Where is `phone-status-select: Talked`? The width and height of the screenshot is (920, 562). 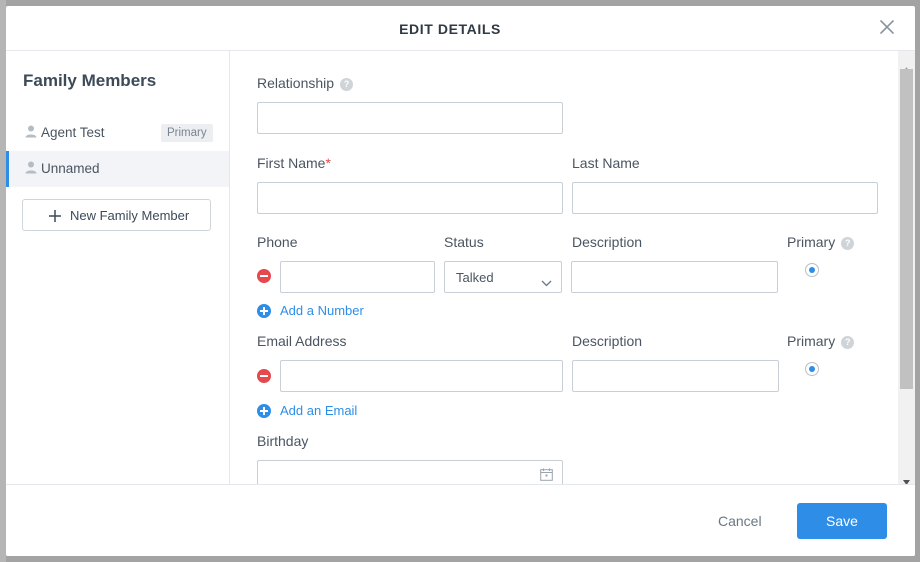
phone-status-select: Talked is located at coordinates (503, 277).